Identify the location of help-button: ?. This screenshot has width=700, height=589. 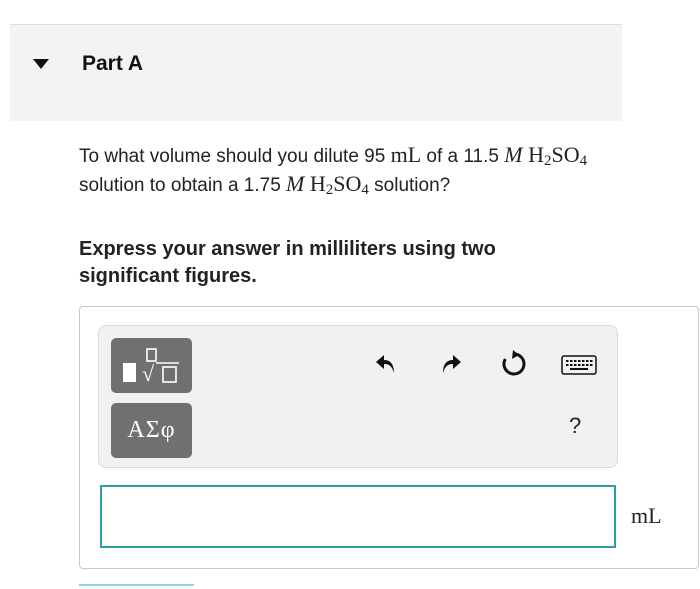
(575, 426).